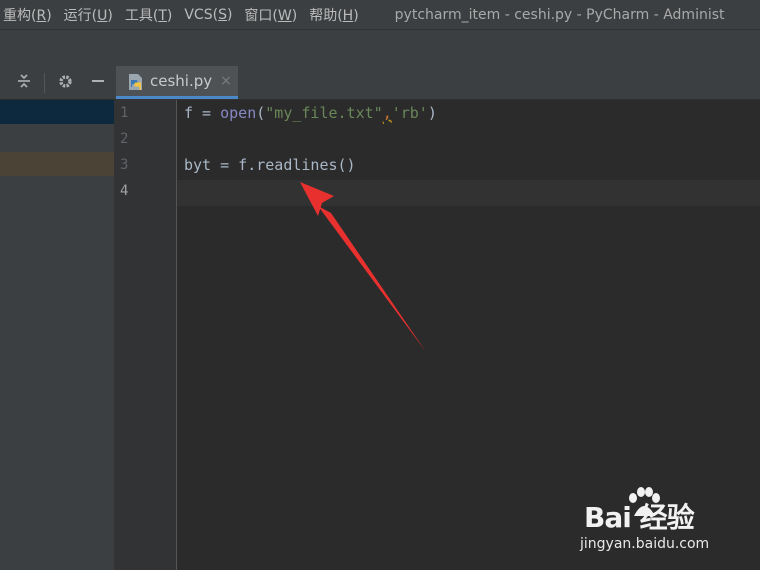 The image size is (760, 570). I want to click on menu-window: 窗口(W), so click(272, 15).